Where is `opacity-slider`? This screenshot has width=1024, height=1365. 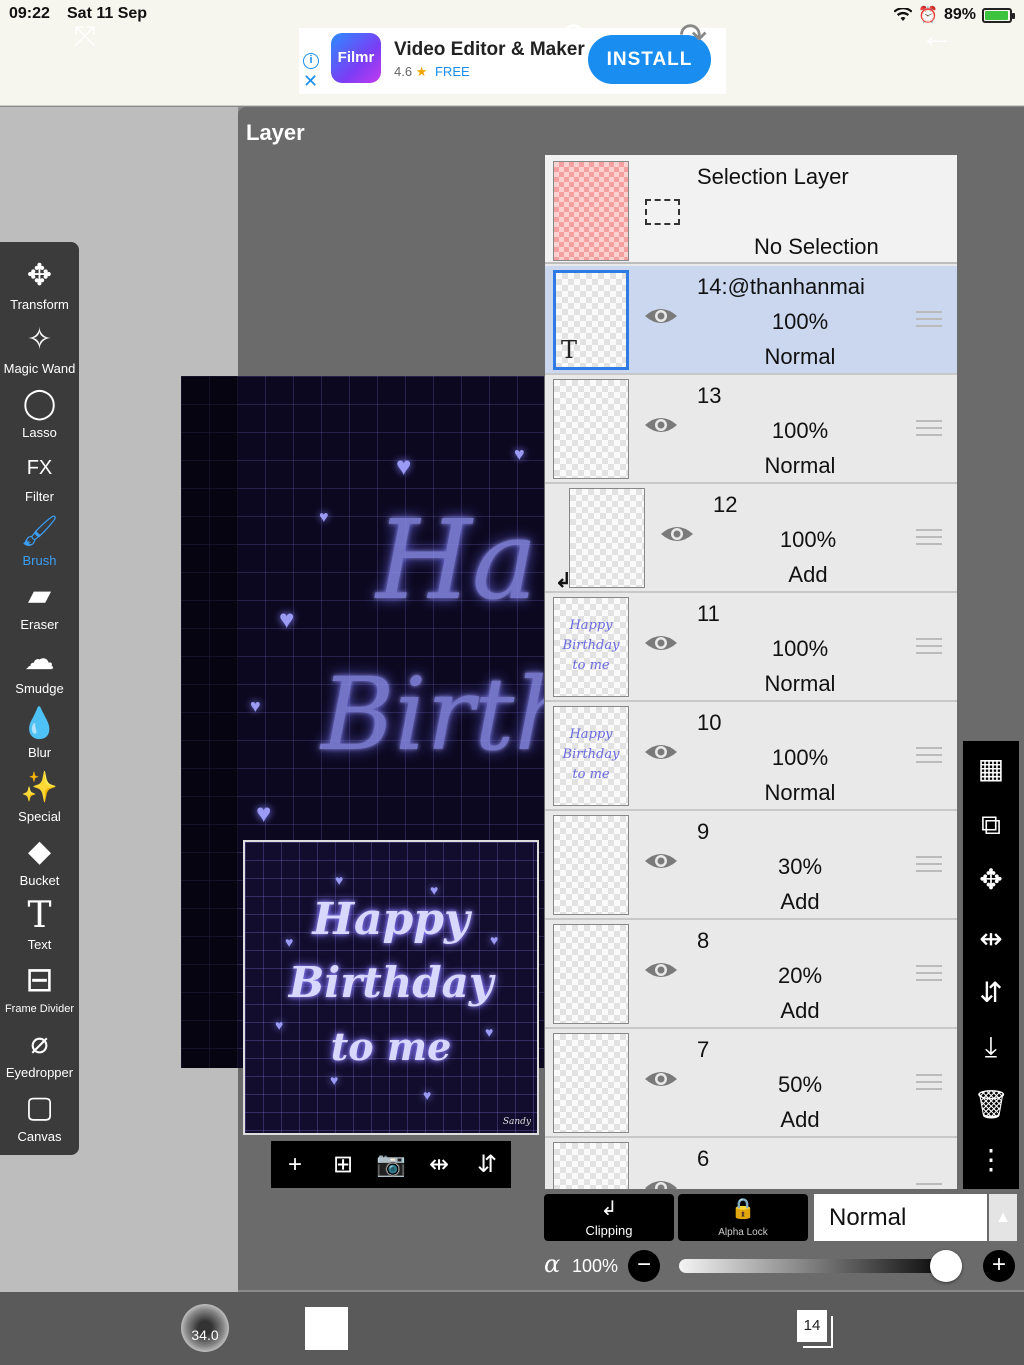
opacity-slider is located at coordinates (820, 1266).